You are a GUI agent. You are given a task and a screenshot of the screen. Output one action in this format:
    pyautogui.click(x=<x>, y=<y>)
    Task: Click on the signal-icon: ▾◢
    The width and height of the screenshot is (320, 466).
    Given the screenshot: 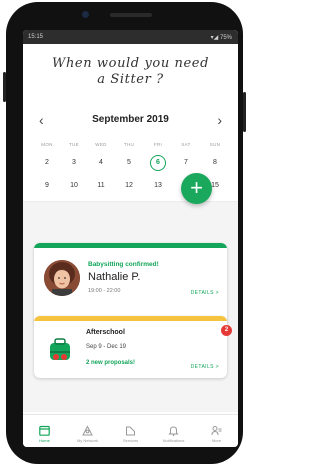 What is the action you would take?
    pyautogui.click(x=214, y=38)
    